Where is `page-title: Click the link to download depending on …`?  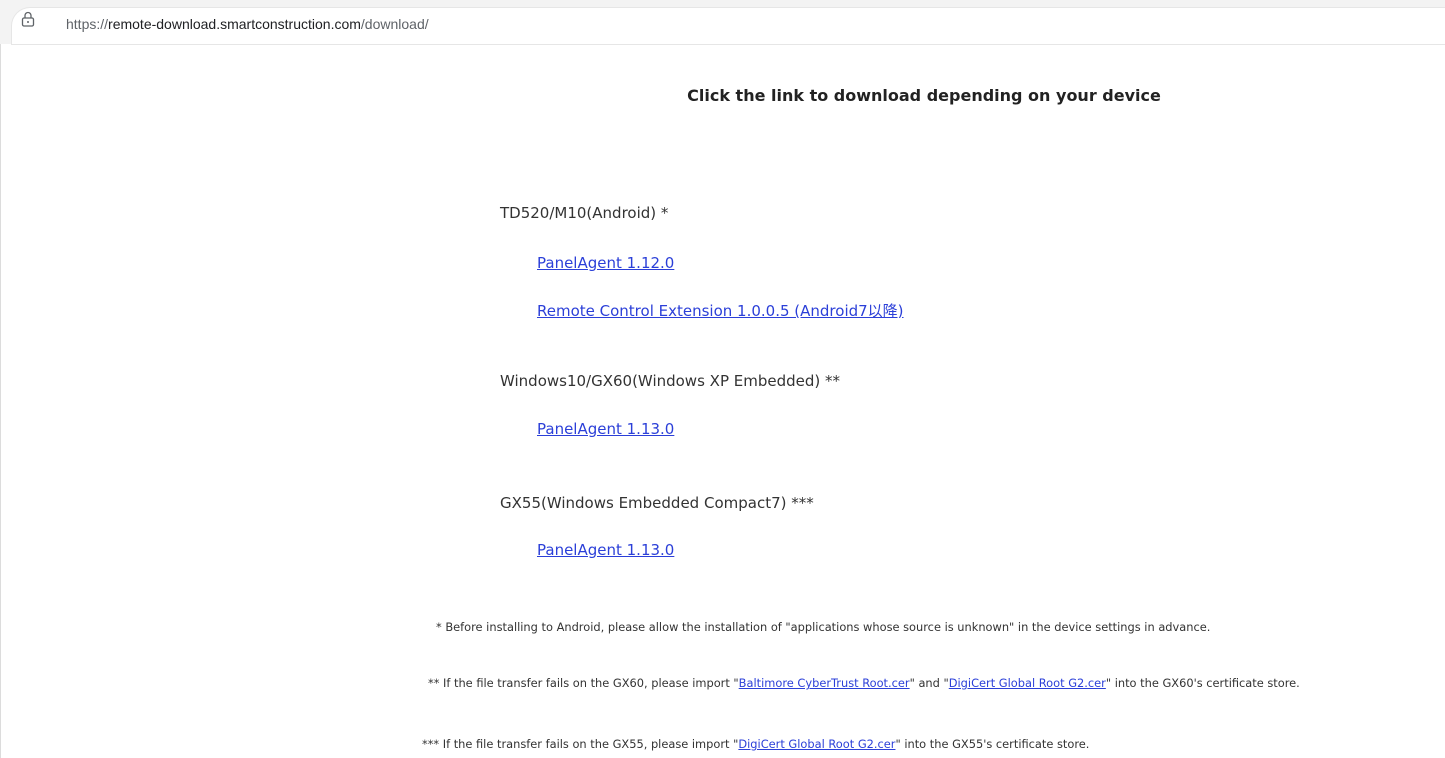 page-title: Click the link to download depending on … is located at coordinates (924, 95).